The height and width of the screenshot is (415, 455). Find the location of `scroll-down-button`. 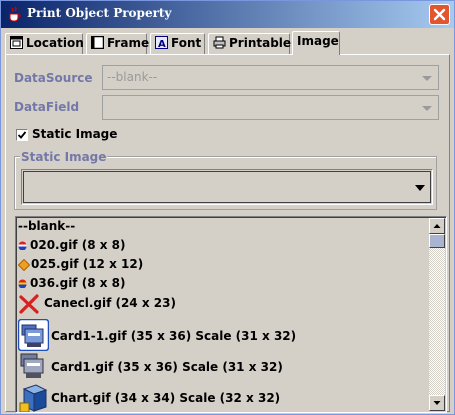

scroll-down-button is located at coordinates (437, 403).